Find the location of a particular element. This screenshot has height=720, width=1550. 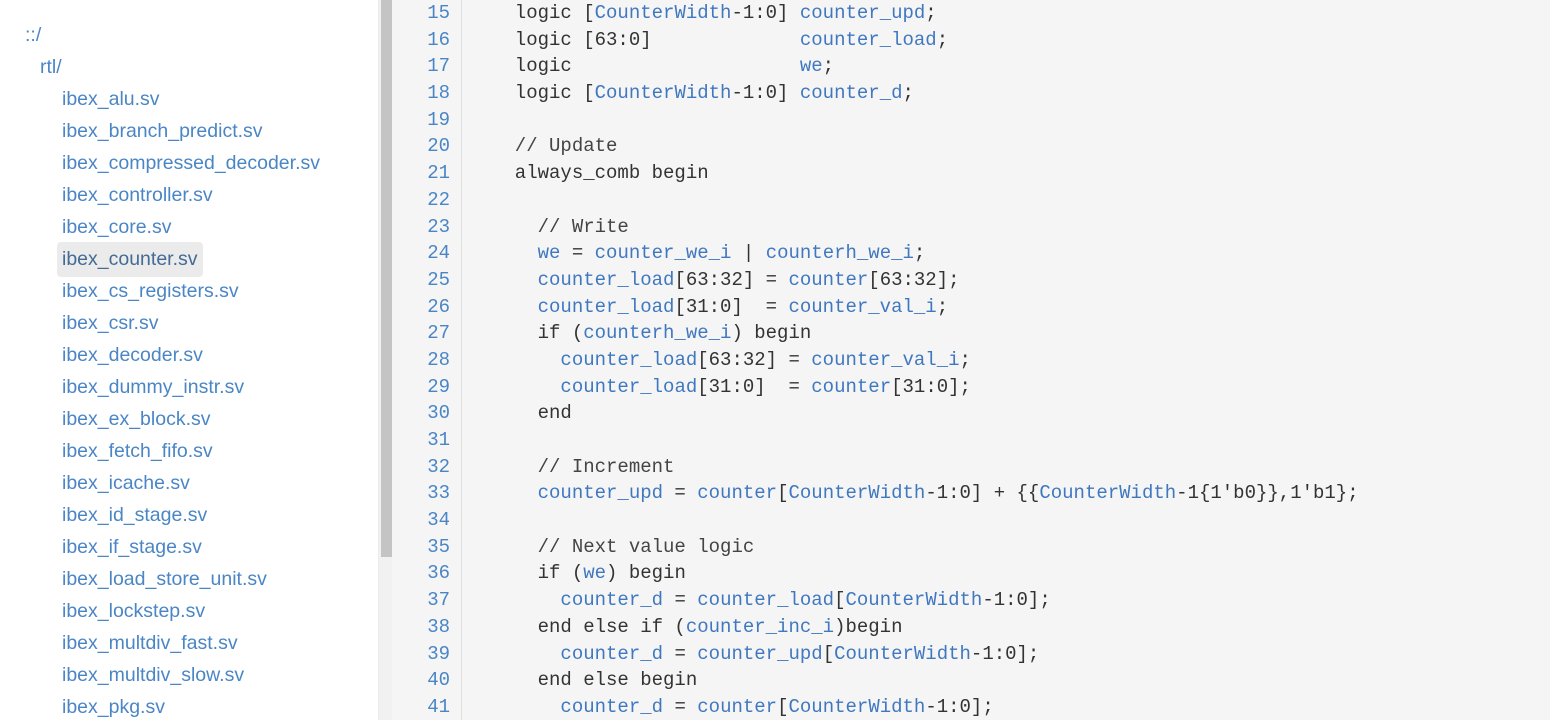

line-number: 27 is located at coordinates (438, 333).